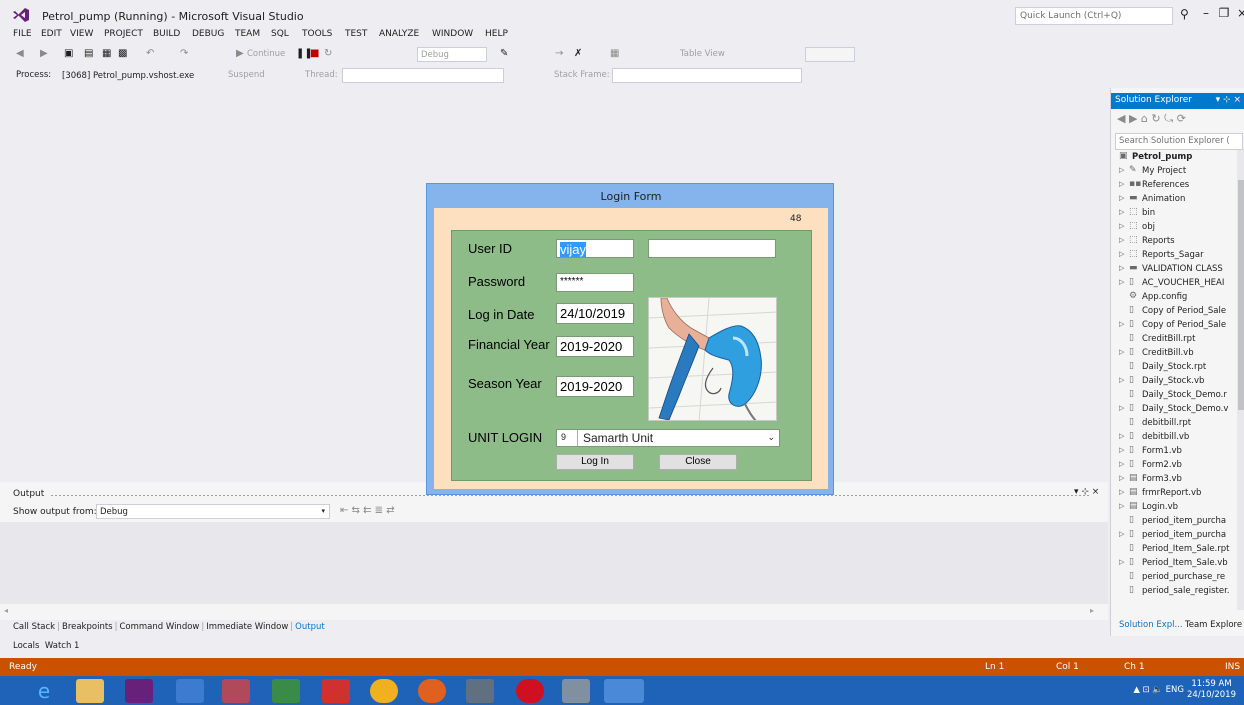  I want to click on thread-select, so click(423, 75).